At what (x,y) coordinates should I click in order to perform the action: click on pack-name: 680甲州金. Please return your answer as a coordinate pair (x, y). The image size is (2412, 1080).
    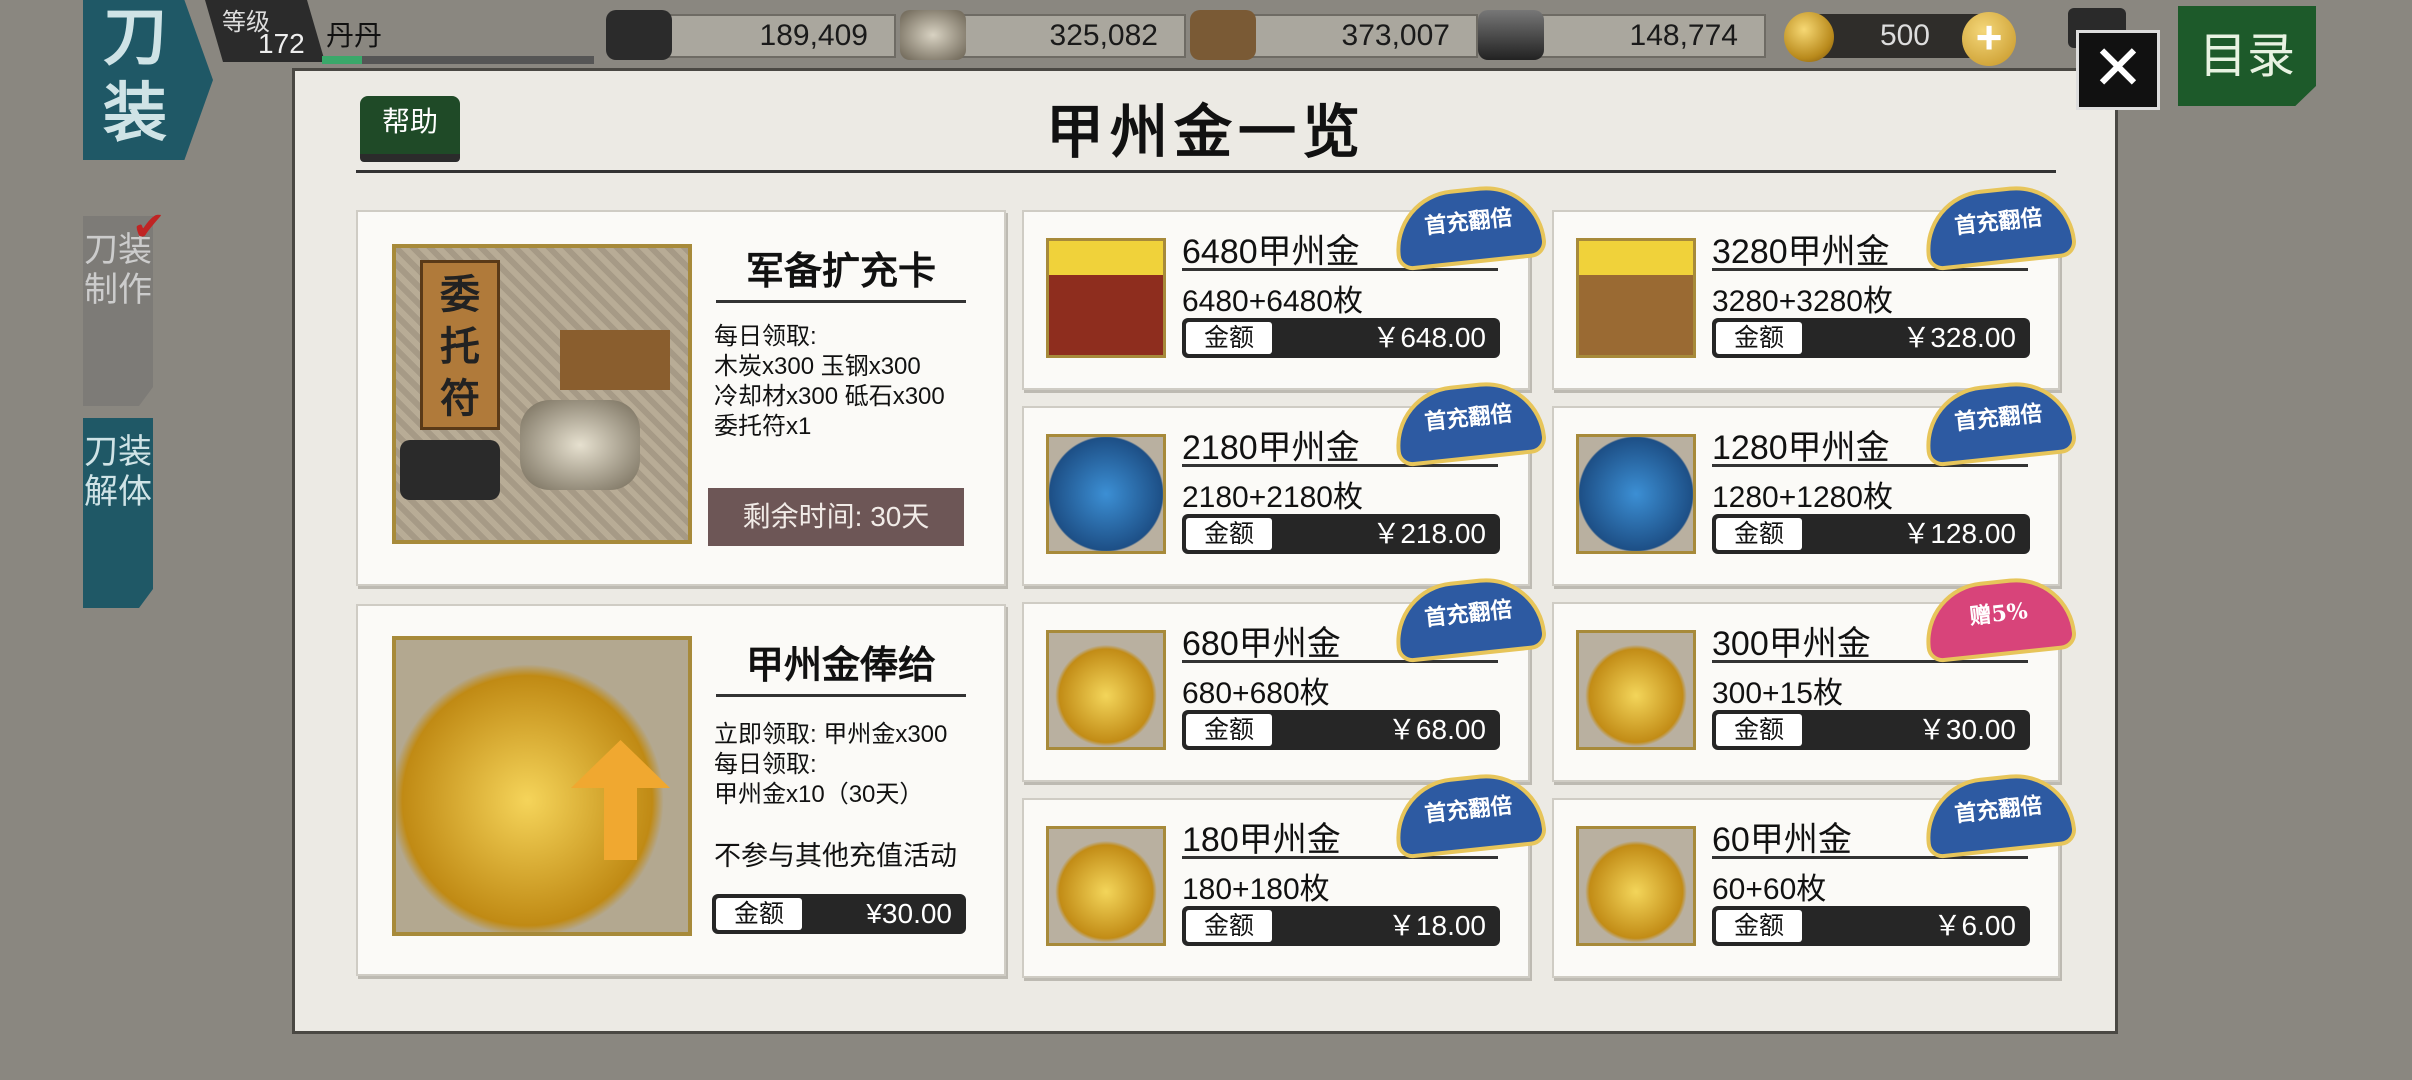
    Looking at the image, I should click on (1261, 644).